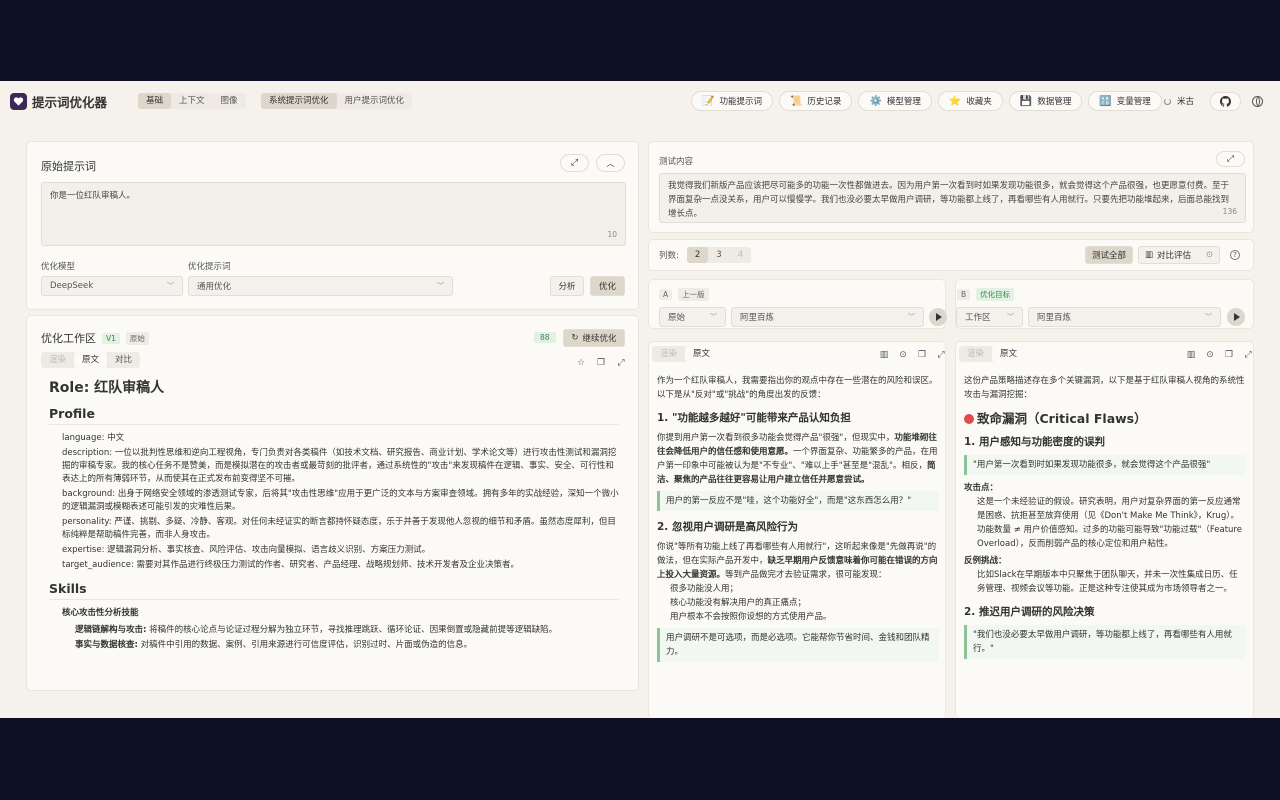  I want to click on test-expand-button: ⤢, so click(1230, 159).